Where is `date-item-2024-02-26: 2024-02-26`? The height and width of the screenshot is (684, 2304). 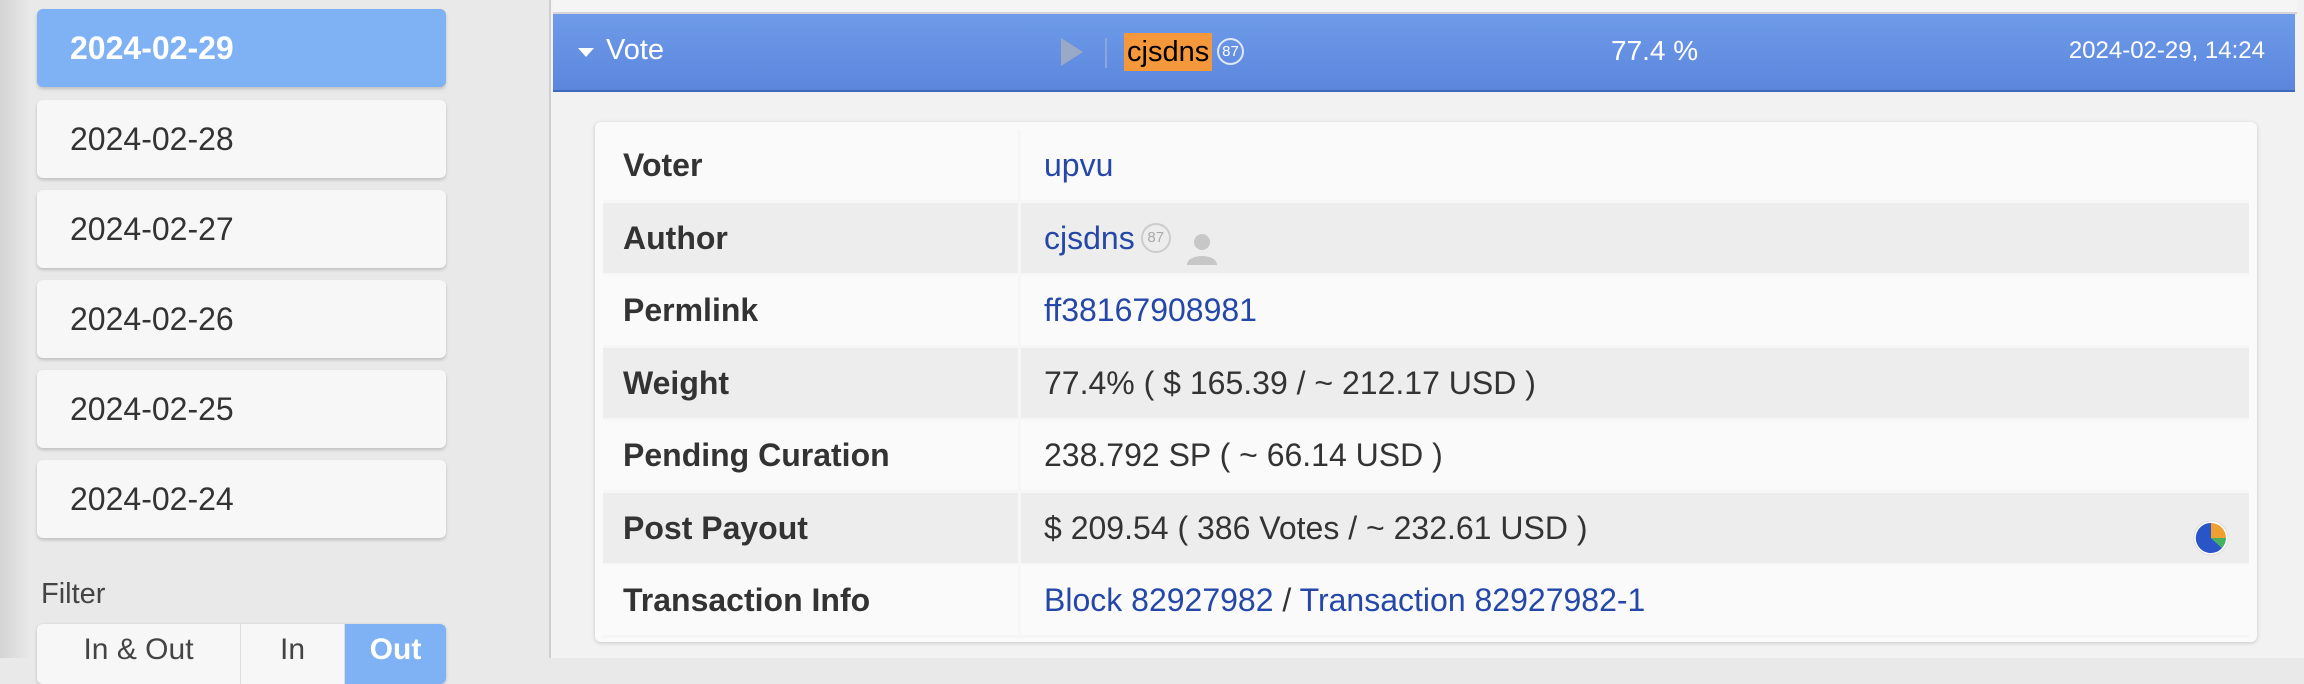 date-item-2024-02-26: 2024-02-26 is located at coordinates (241, 319).